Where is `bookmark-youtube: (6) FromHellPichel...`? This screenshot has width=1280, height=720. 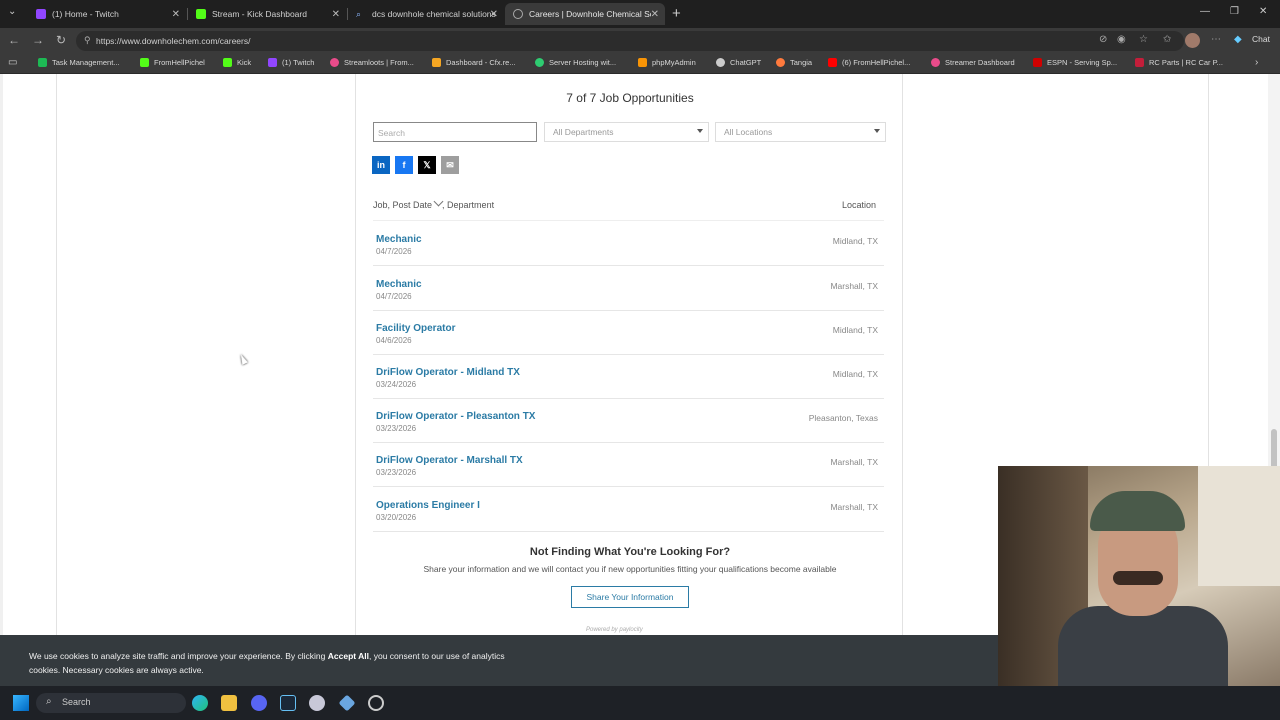
bookmark-youtube: (6) FromHellPichel... is located at coordinates (869, 62).